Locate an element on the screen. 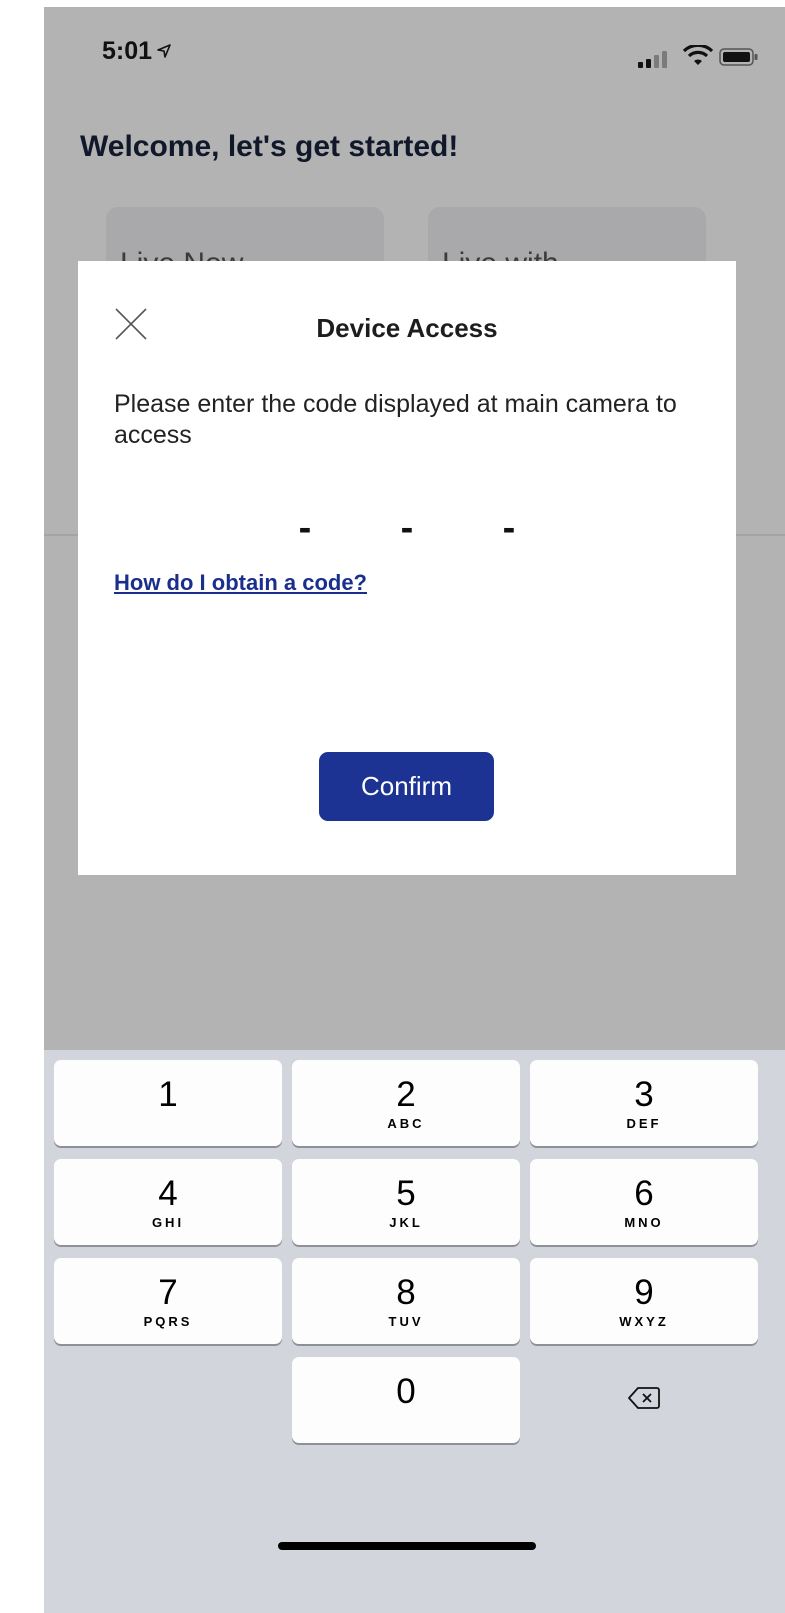  key-letters: WXYZ is located at coordinates (644, 1321).